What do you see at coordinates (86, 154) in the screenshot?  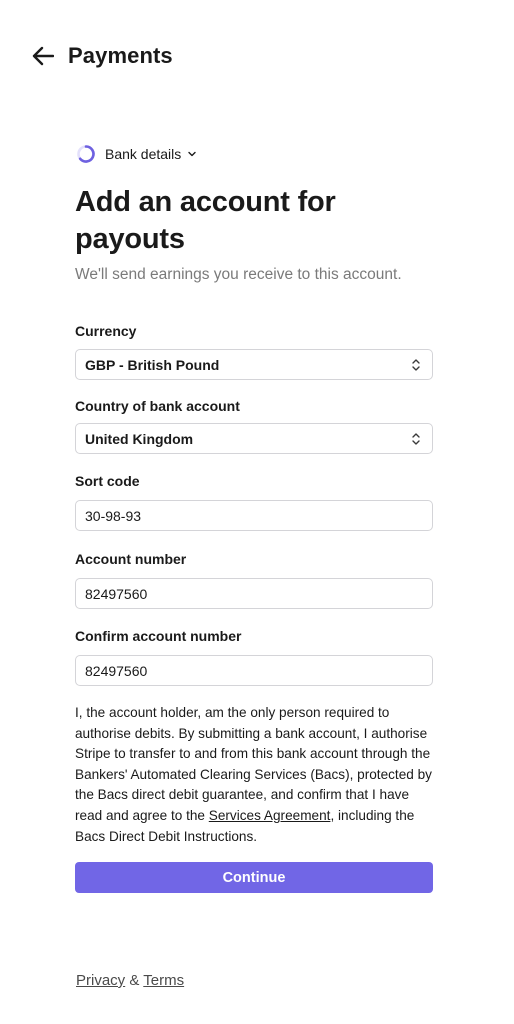 I see `progress-ring-icon` at bounding box center [86, 154].